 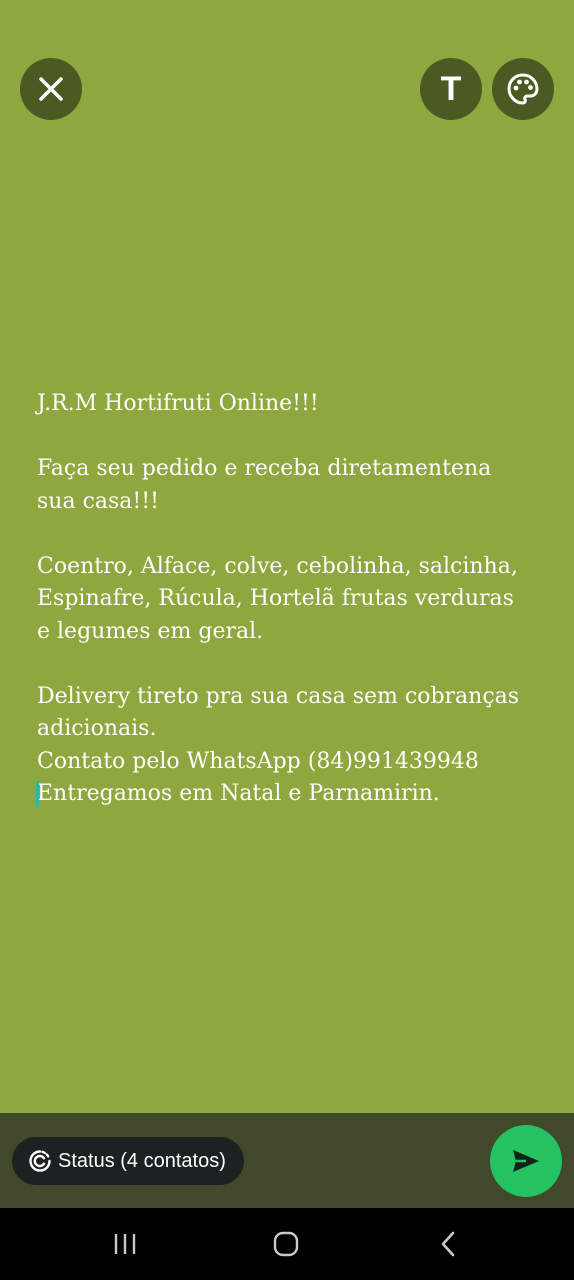 I want to click on status-audience-button: Status (4 contatos), so click(x=128, y=1161).